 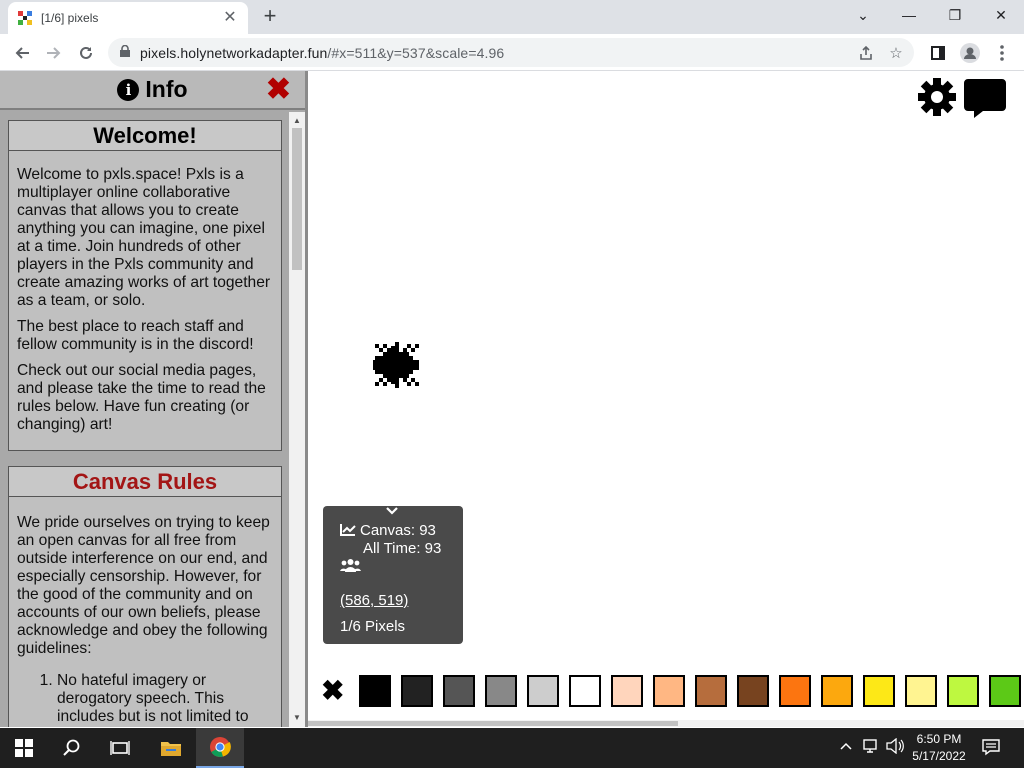 I want to click on minimize-button: —, so click(x=909, y=15).